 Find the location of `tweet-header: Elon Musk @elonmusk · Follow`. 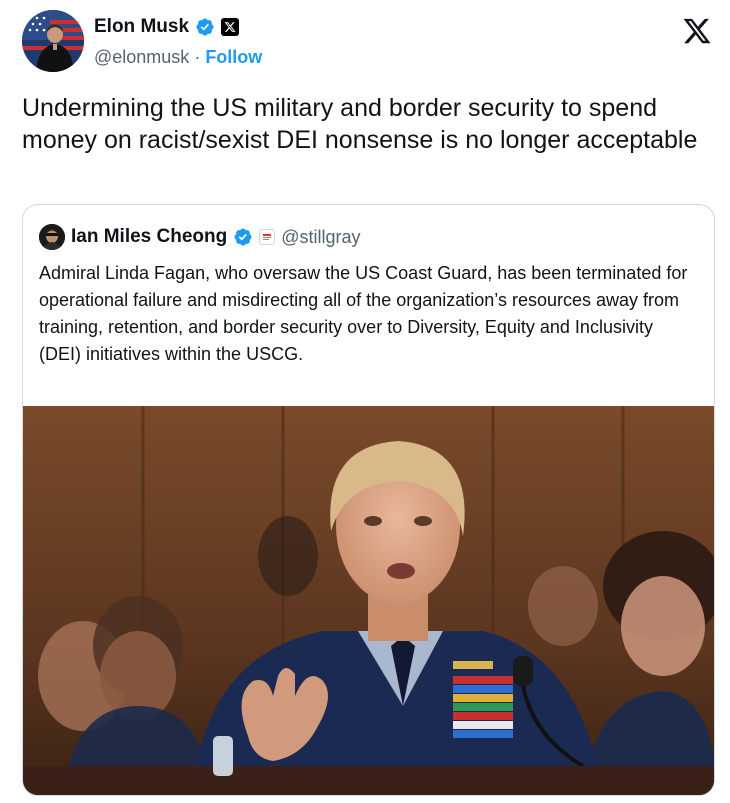

tweet-header: Elon Musk @elonmusk · Follow is located at coordinates (367, 42).